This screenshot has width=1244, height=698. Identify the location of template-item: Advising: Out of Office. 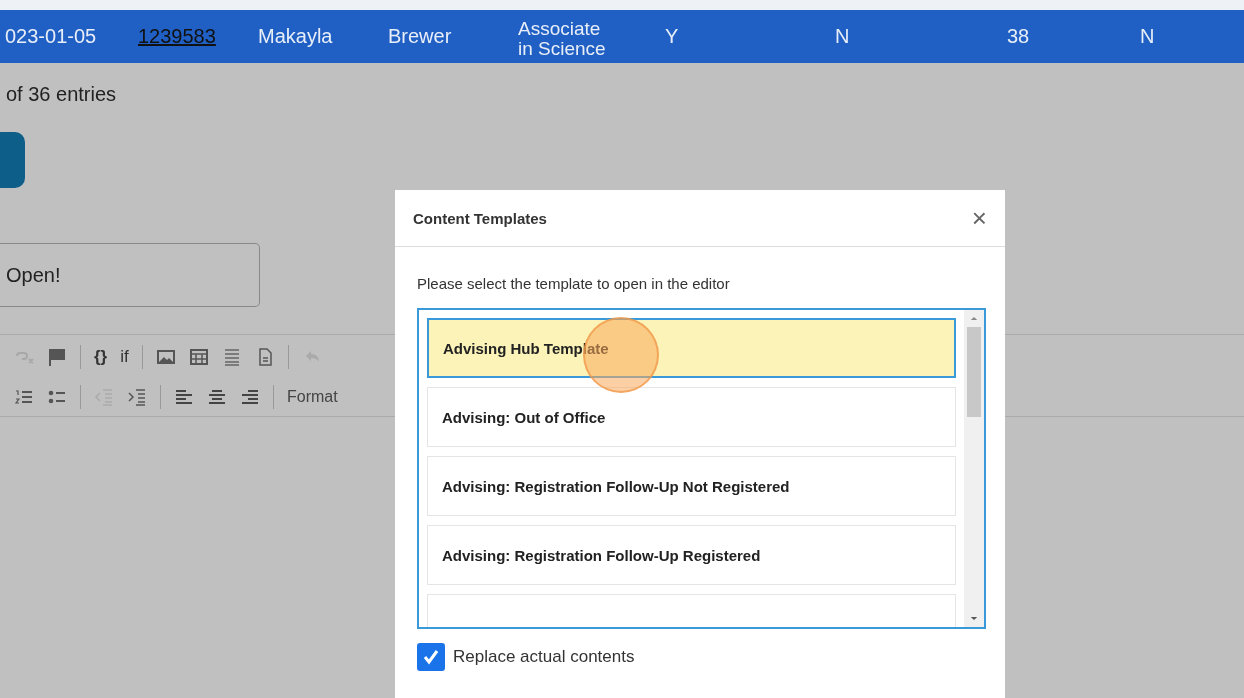
(691, 417).